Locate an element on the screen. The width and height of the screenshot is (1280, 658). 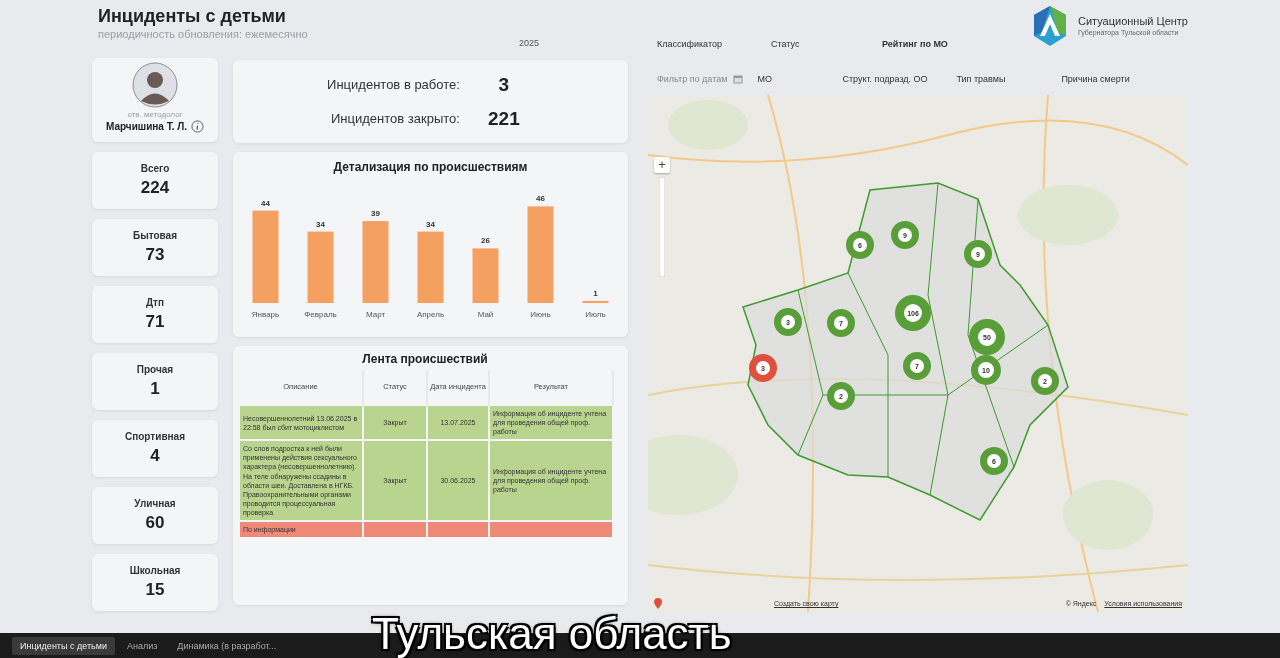
stat-label: Уличная is located at coordinates (155, 503).